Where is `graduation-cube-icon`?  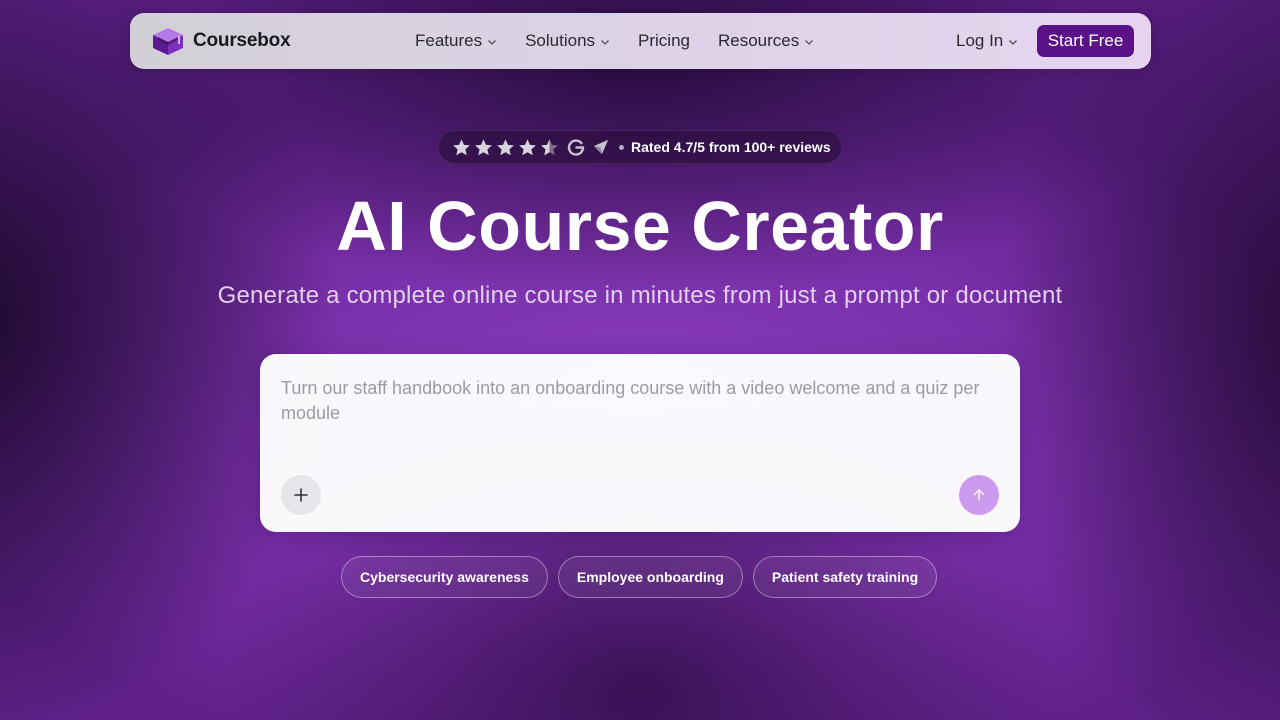 graduation-cube-icon is located at coordinates (168, 41).